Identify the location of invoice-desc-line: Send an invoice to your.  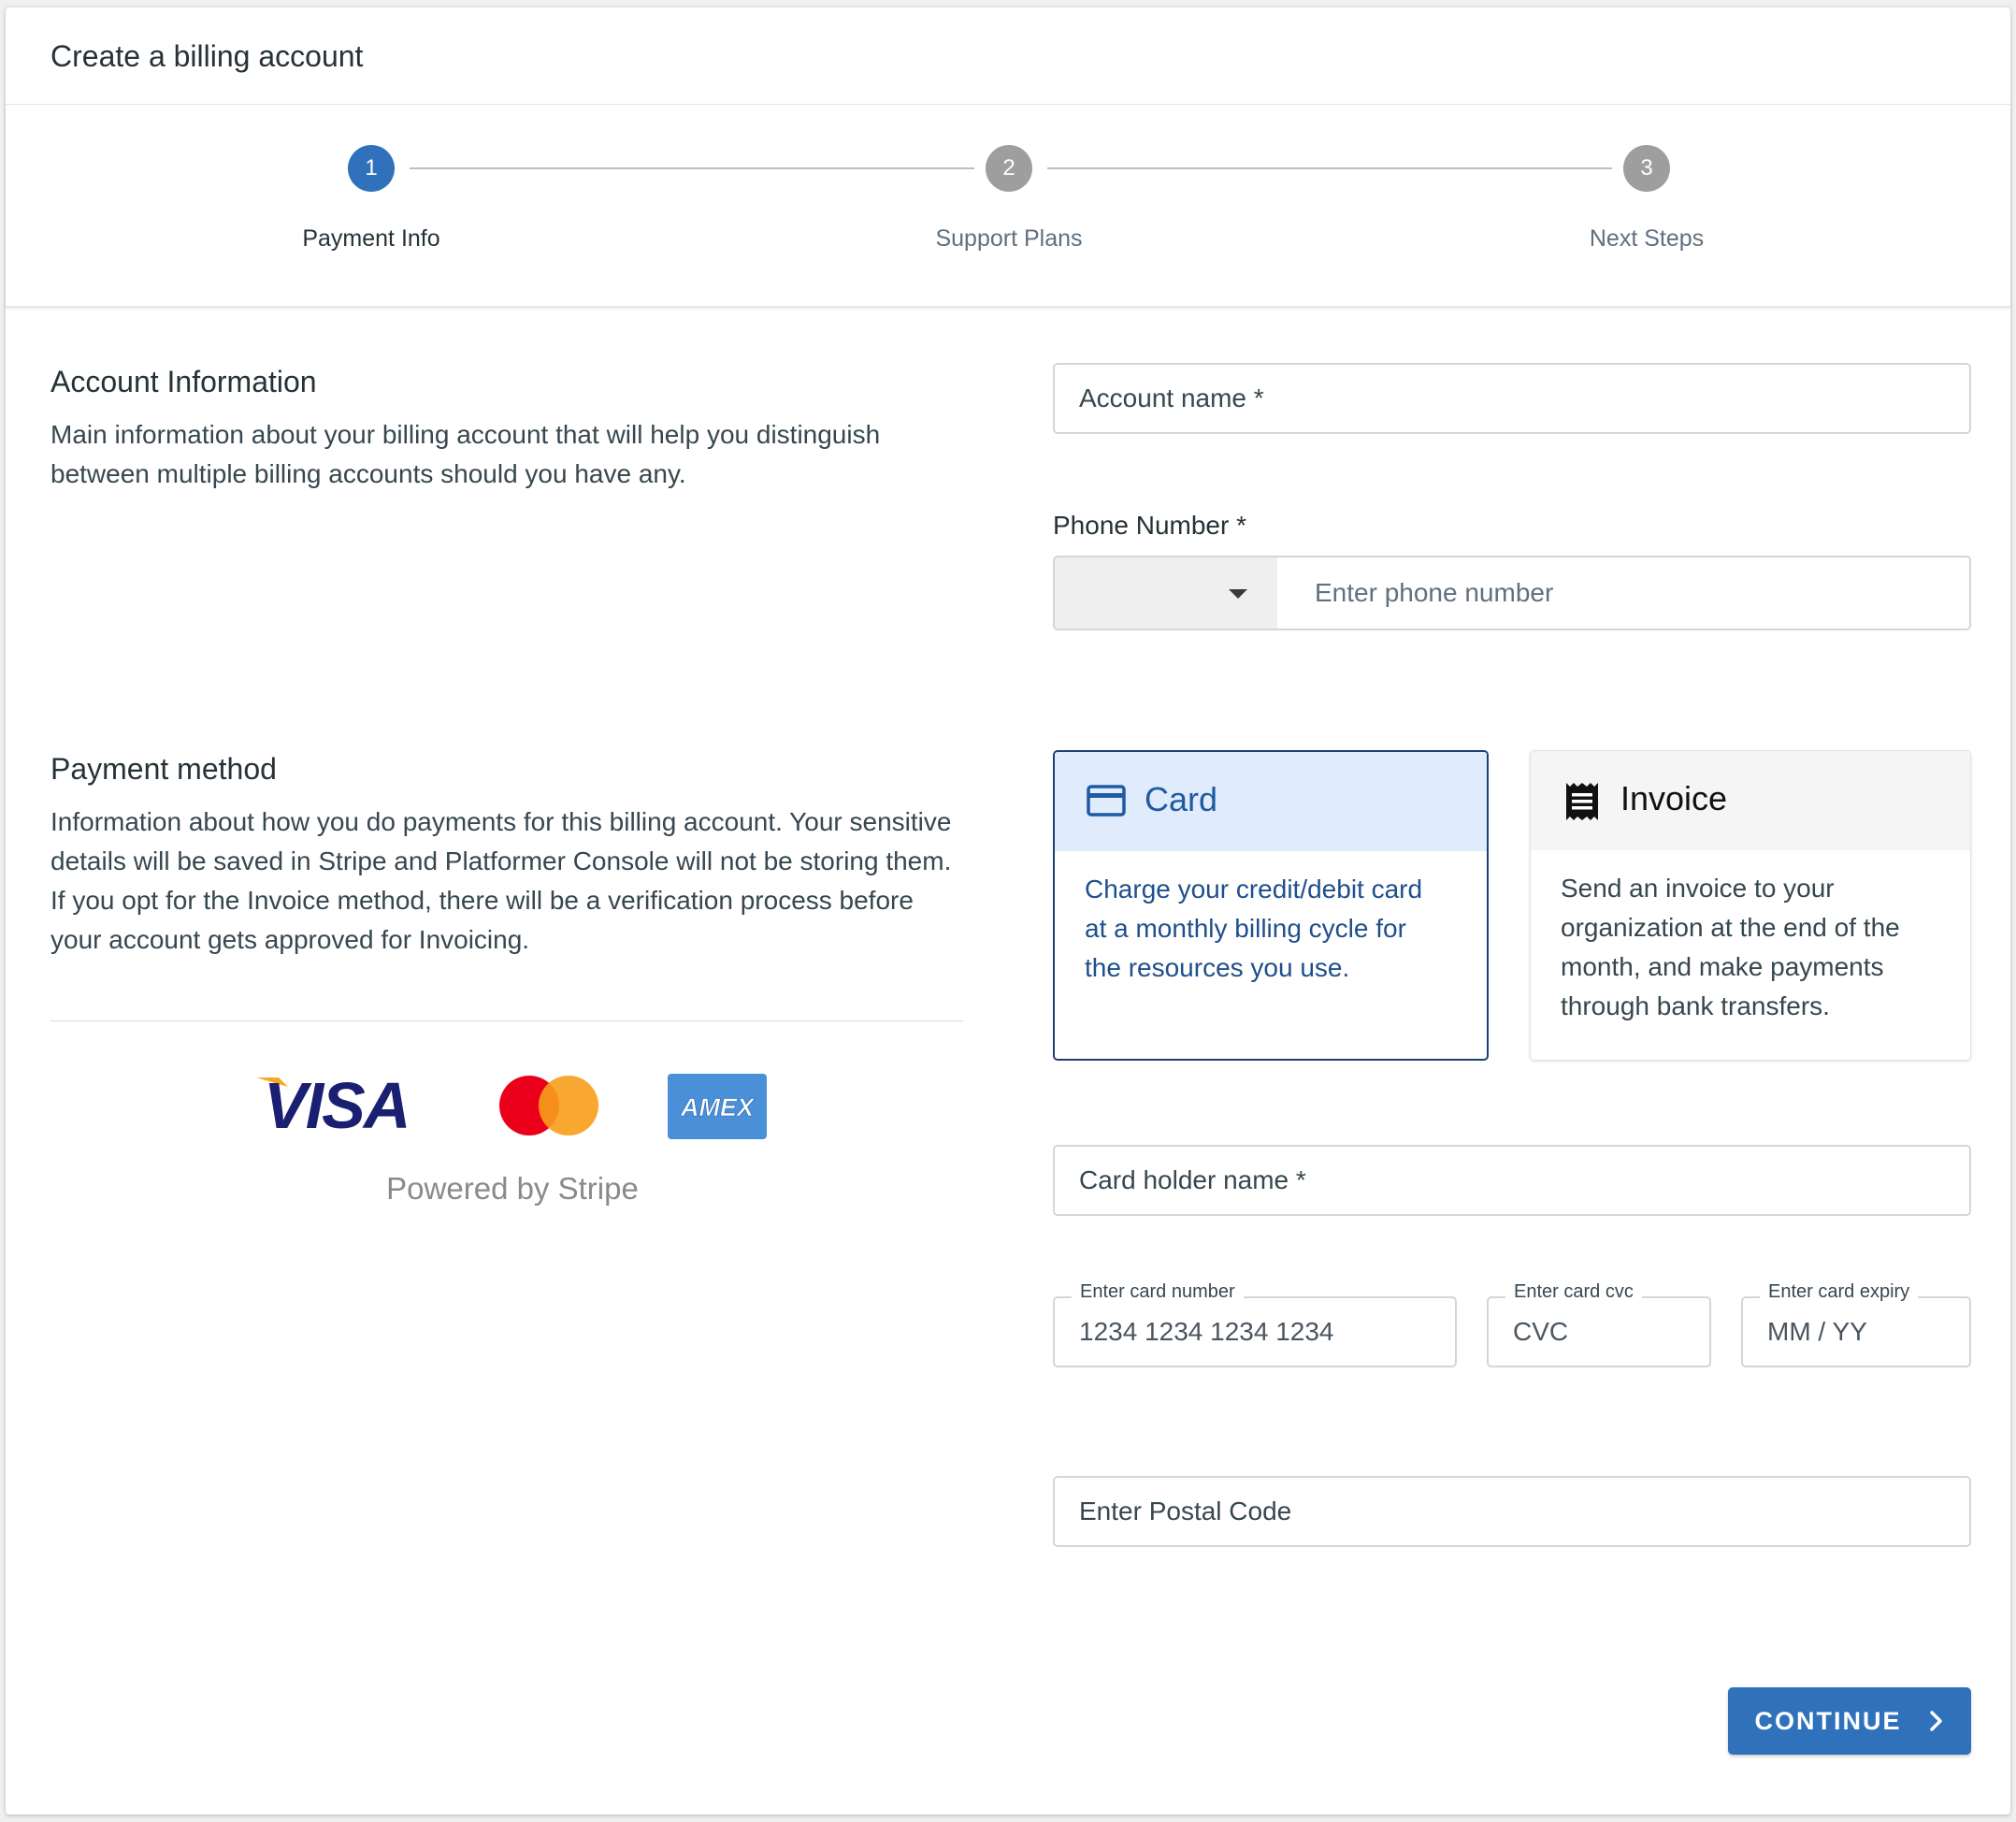
(1698, 888).